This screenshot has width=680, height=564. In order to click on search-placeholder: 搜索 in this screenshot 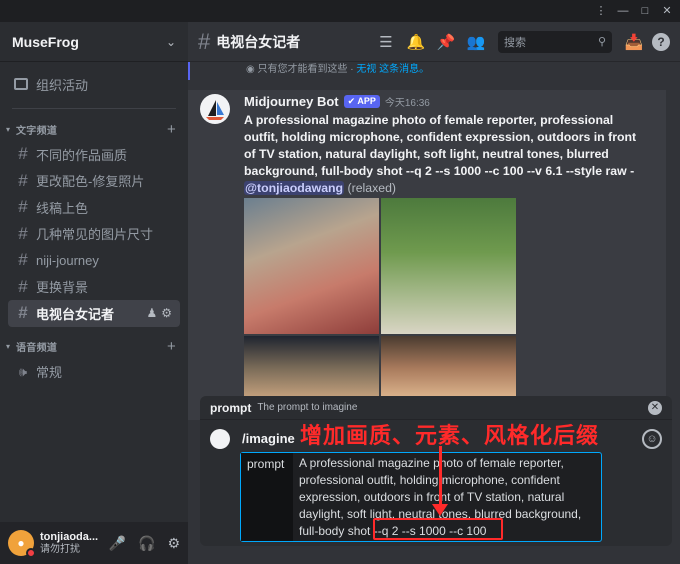, I will do `click(515, 42)`.